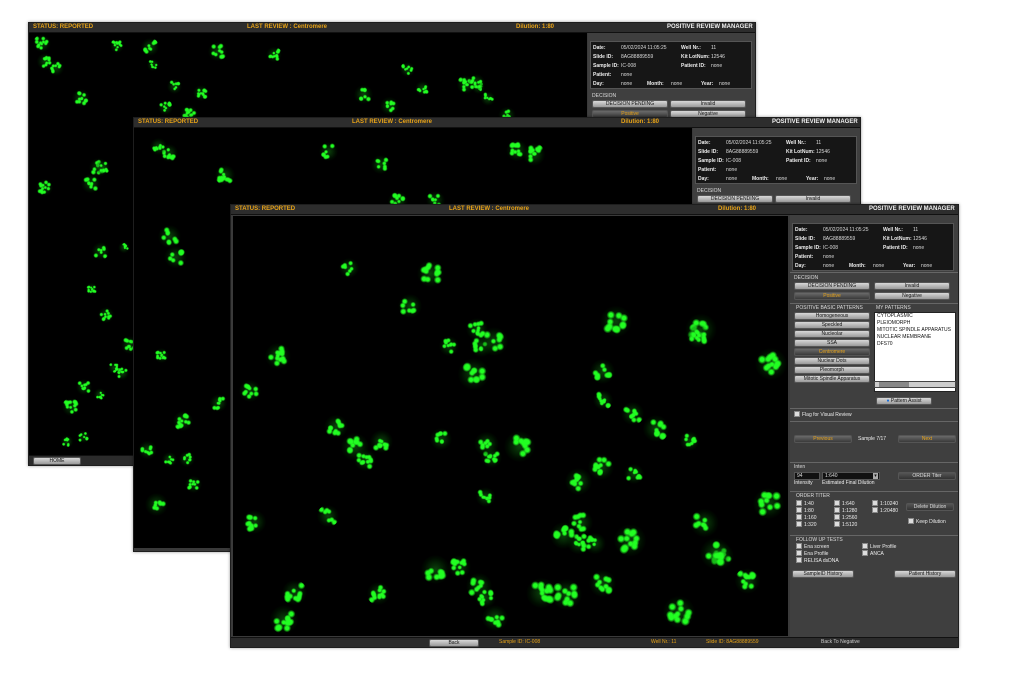  What do you see at coordinates (805, 510) in the screenshot?
I see `titer-checkbox: 1:80` at bounding box center [805, 510].